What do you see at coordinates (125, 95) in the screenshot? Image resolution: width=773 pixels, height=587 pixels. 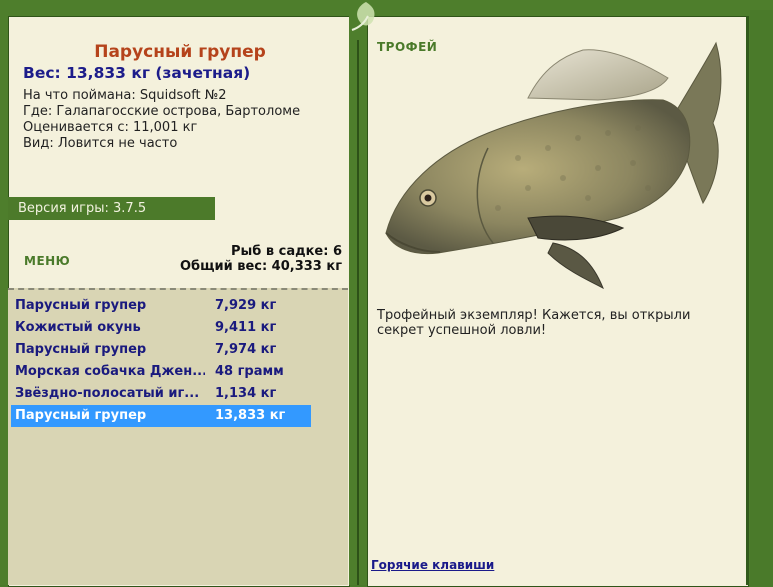 I see `caught-with: На что поймана: Squidsoft №2` at bounding box center [125, 95].